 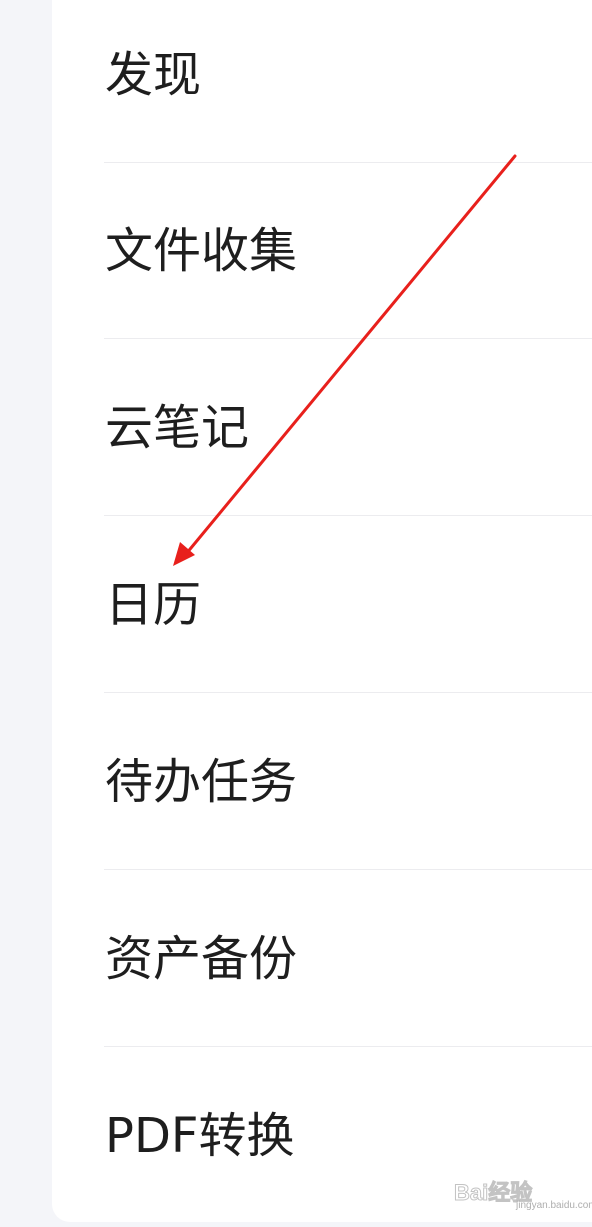 I want to click on menu-item-label: PDF转换, so click(x=200, y=1136).